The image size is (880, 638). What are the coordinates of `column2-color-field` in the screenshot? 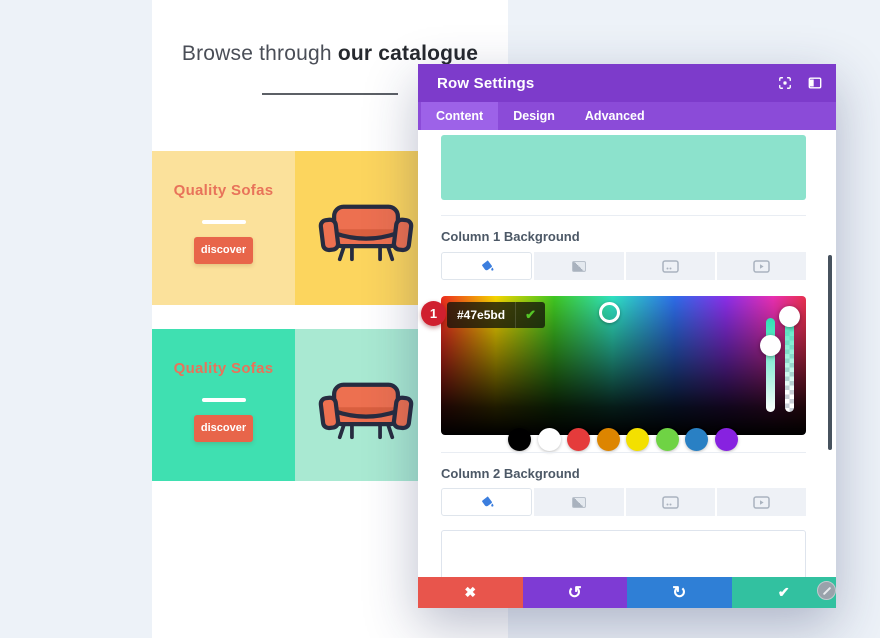 It's located at (623, 553).